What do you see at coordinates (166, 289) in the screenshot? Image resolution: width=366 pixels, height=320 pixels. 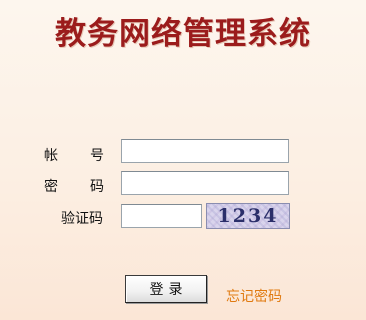 I see `login-button: 登录` at bounding box center [166, 289].